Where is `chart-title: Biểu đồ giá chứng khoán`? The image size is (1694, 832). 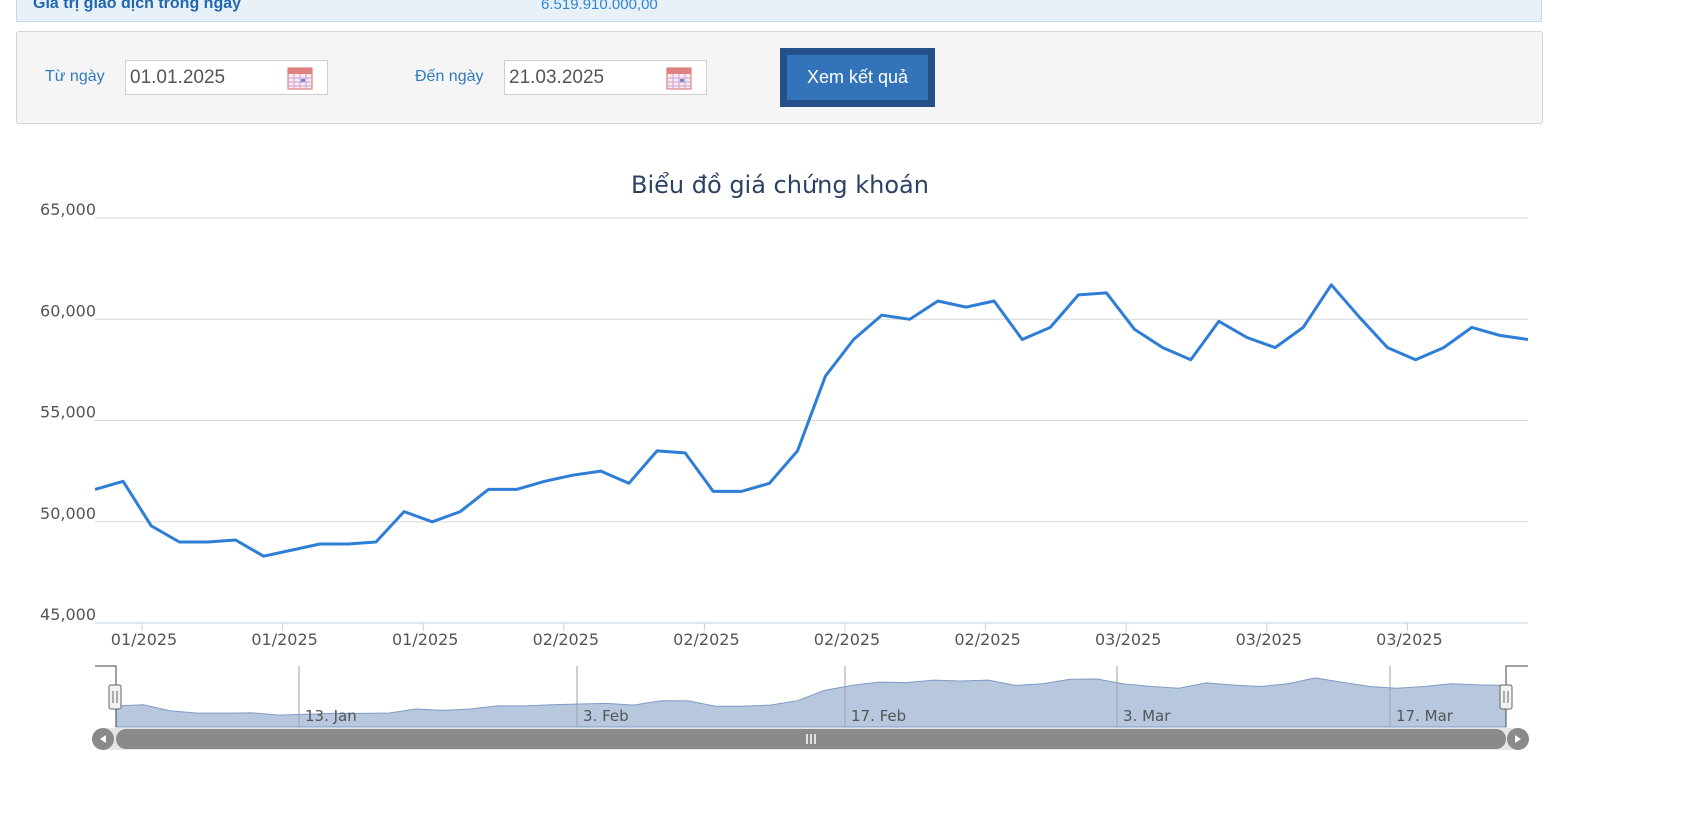
chart-title: Biểu đồ giá chứng khoán is located at coordinates (780, 185).